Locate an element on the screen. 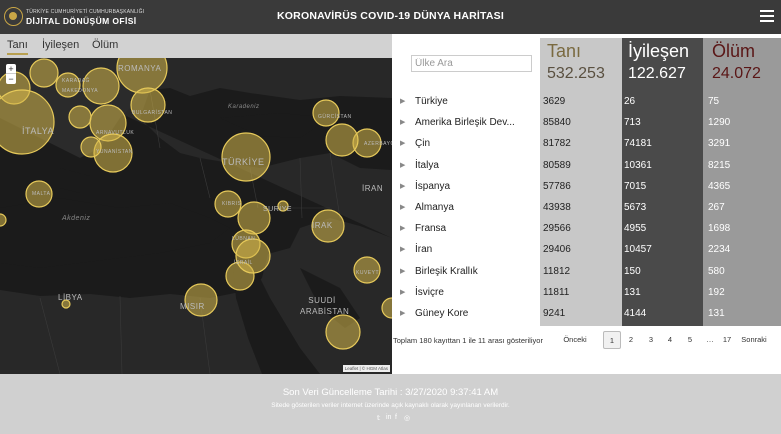  tani-value: 11811 is located at coordinates (556, 292).